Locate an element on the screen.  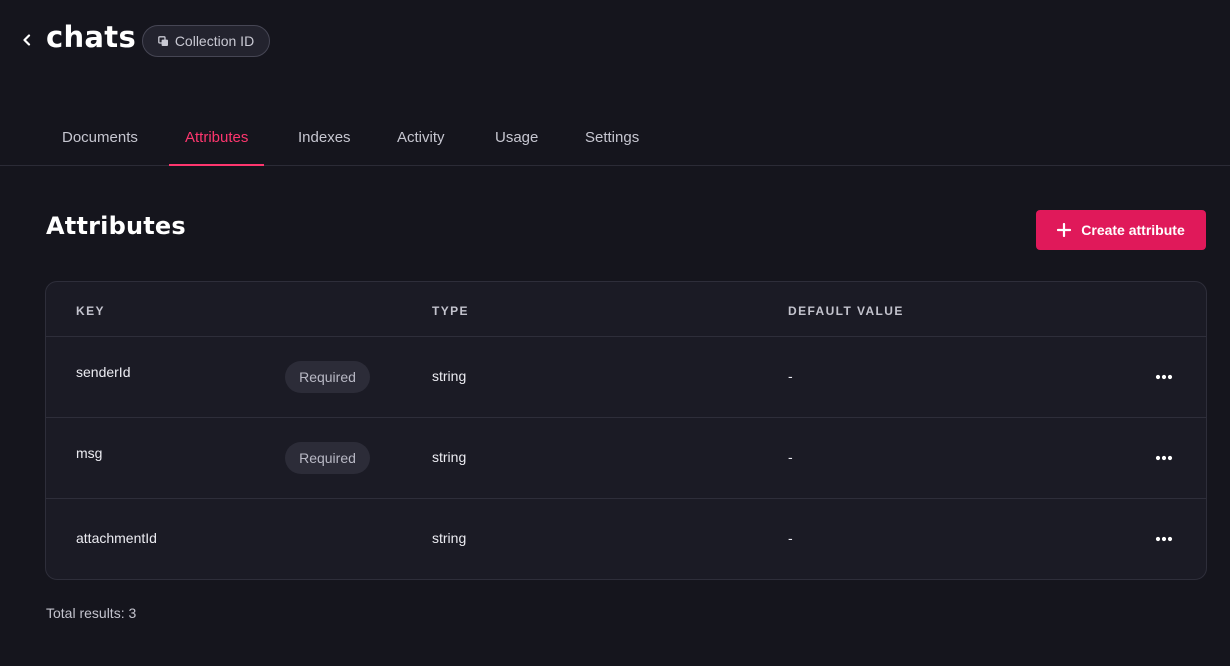
table-row: senderId Required string - is located at coordinates (626, 377).